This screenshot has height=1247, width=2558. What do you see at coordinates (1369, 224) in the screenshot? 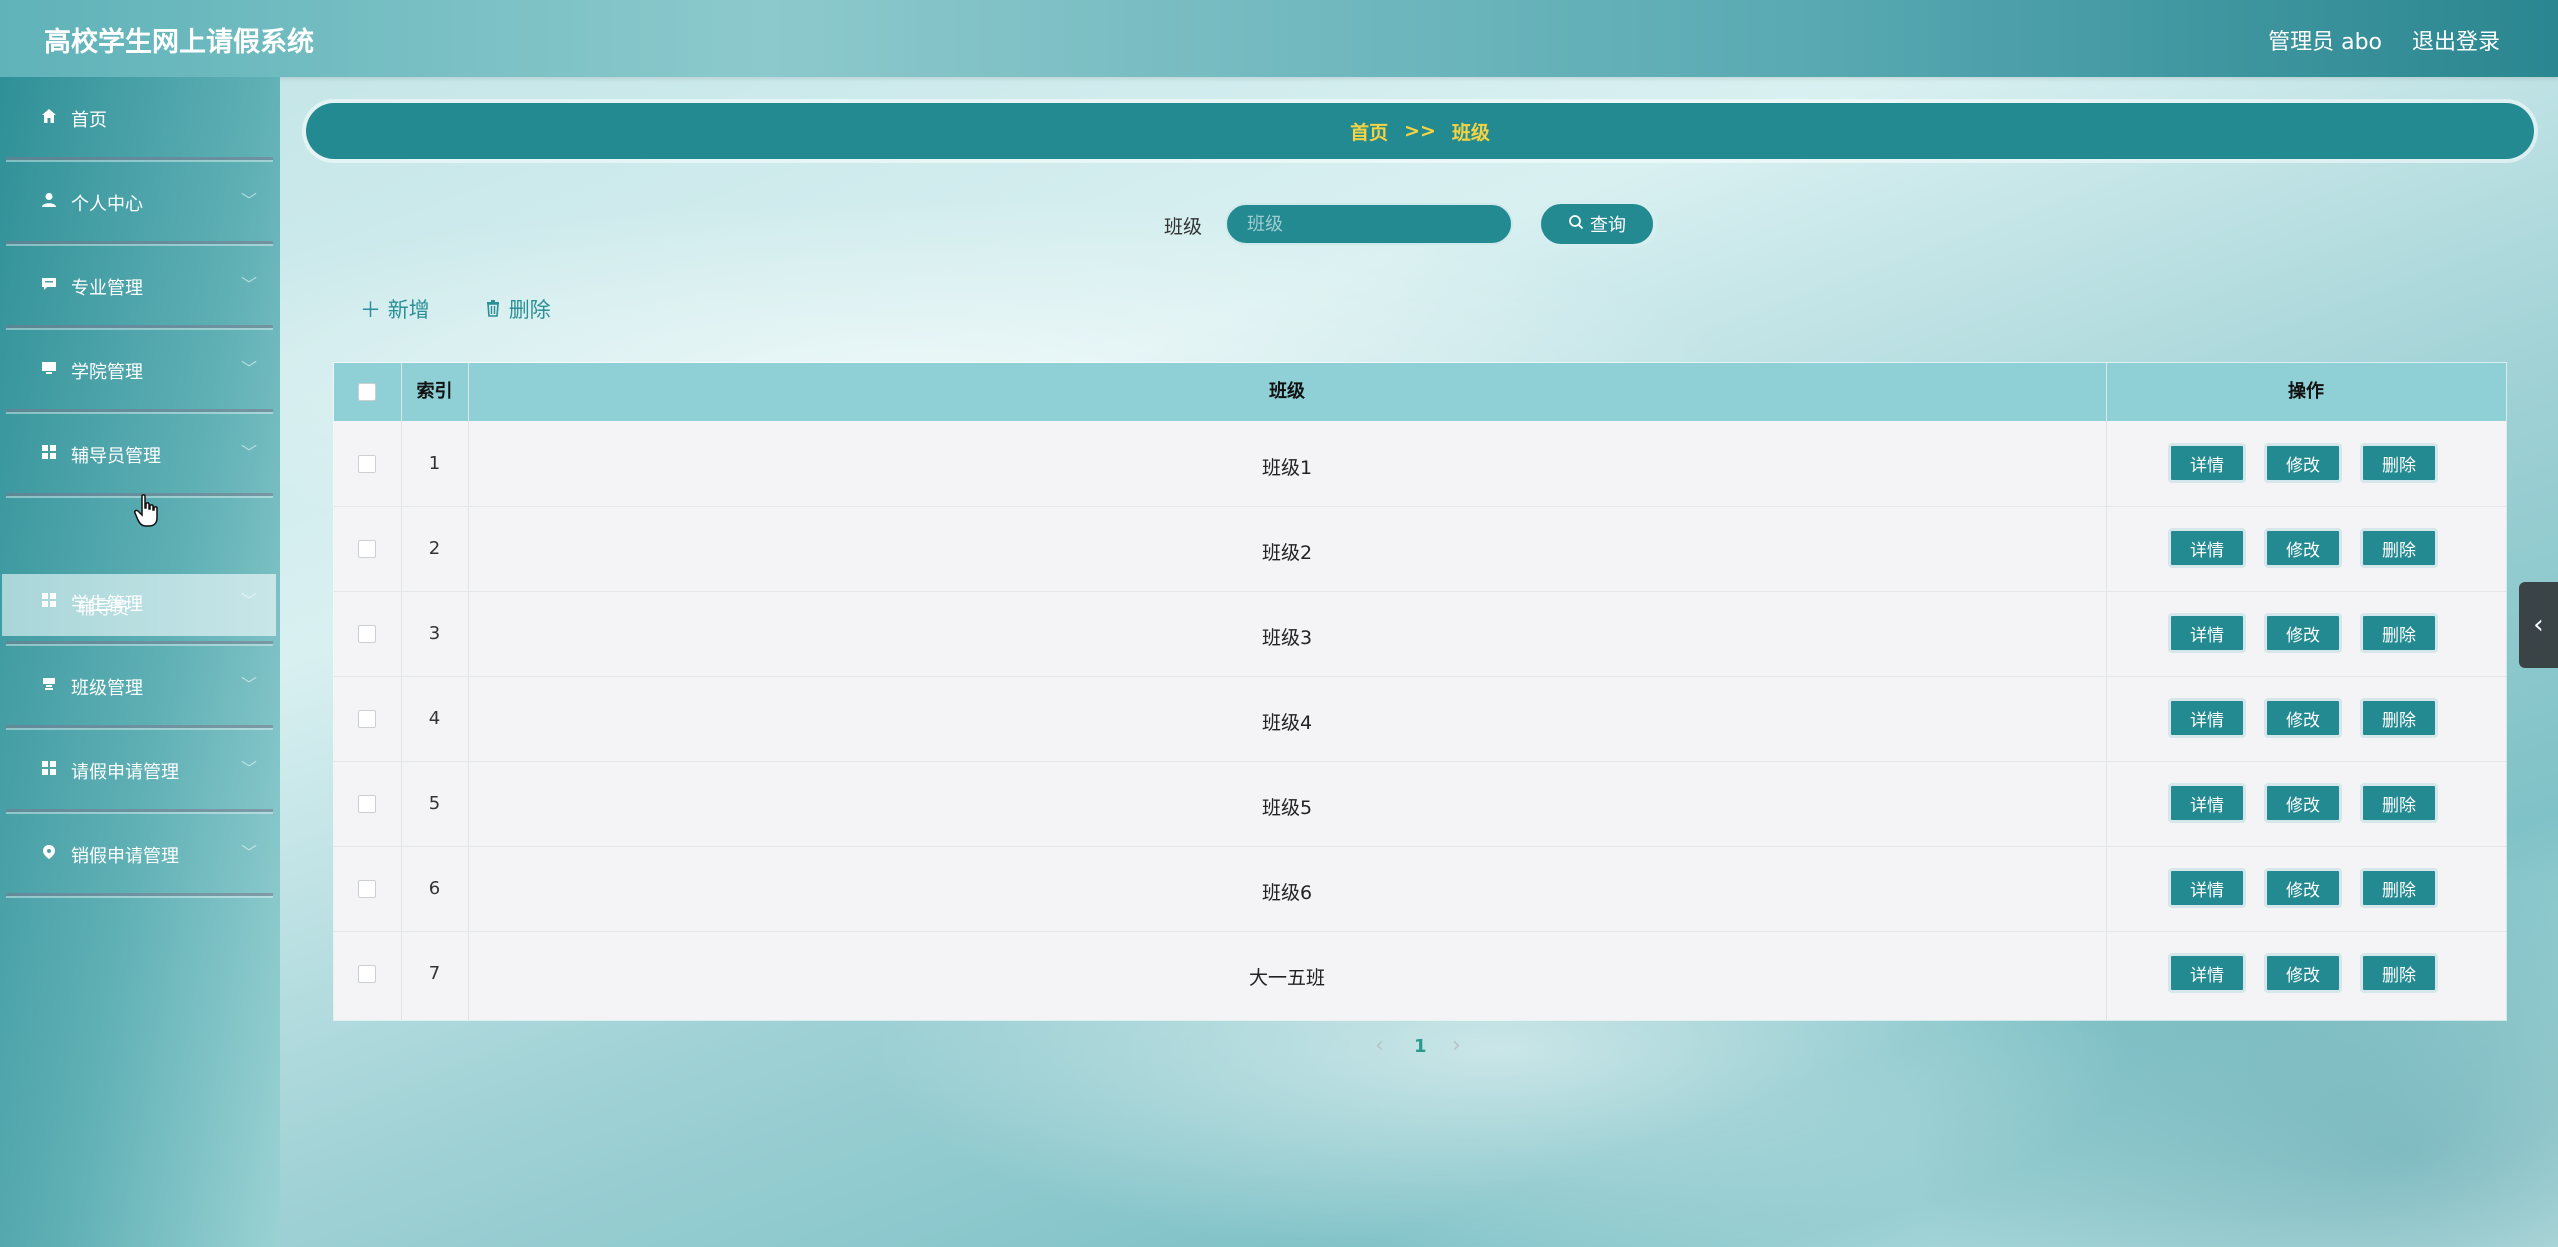
I see `search-input` at bounding box center [1369, 224].